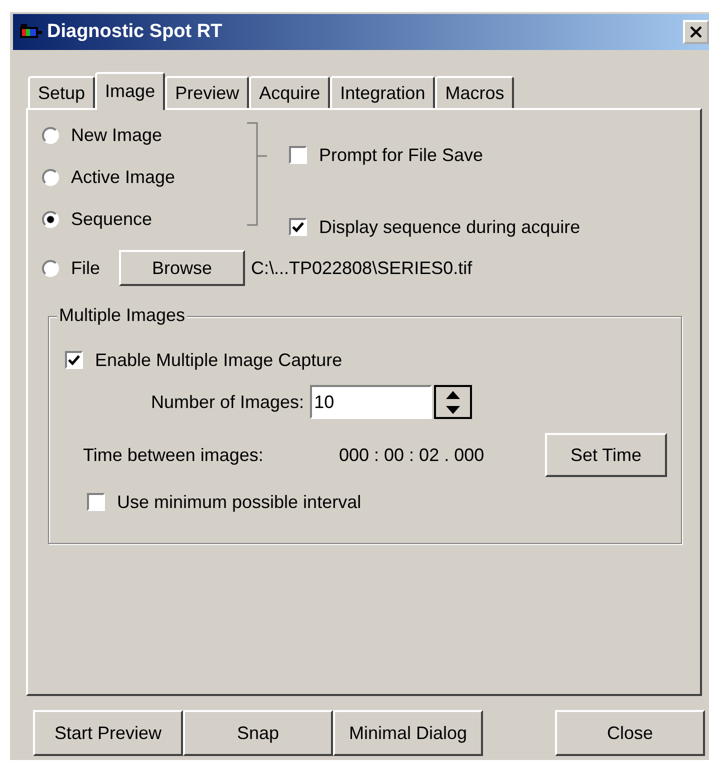  Describe the element at coordinates (173, 455) in the screenshot. I see `time-label: Time between images:` at that location.